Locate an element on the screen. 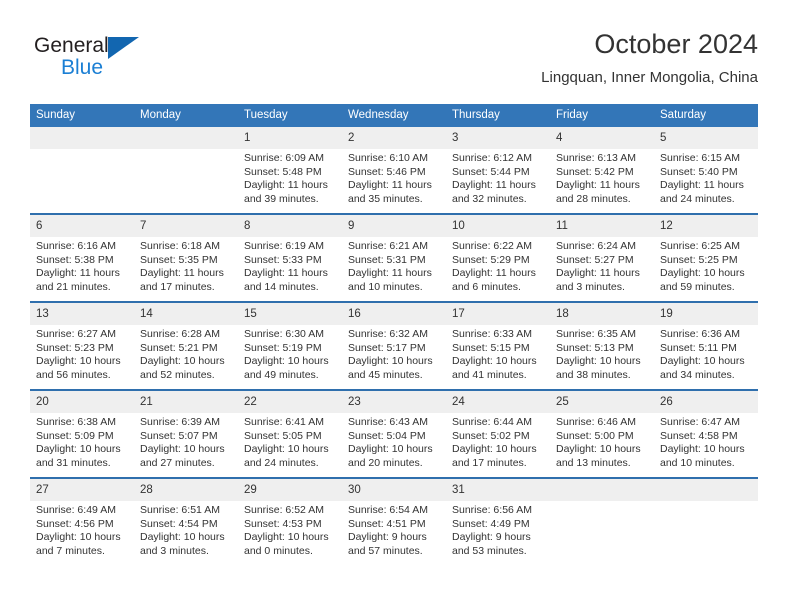  day-number: 1 is located at coordinates (290, 138).